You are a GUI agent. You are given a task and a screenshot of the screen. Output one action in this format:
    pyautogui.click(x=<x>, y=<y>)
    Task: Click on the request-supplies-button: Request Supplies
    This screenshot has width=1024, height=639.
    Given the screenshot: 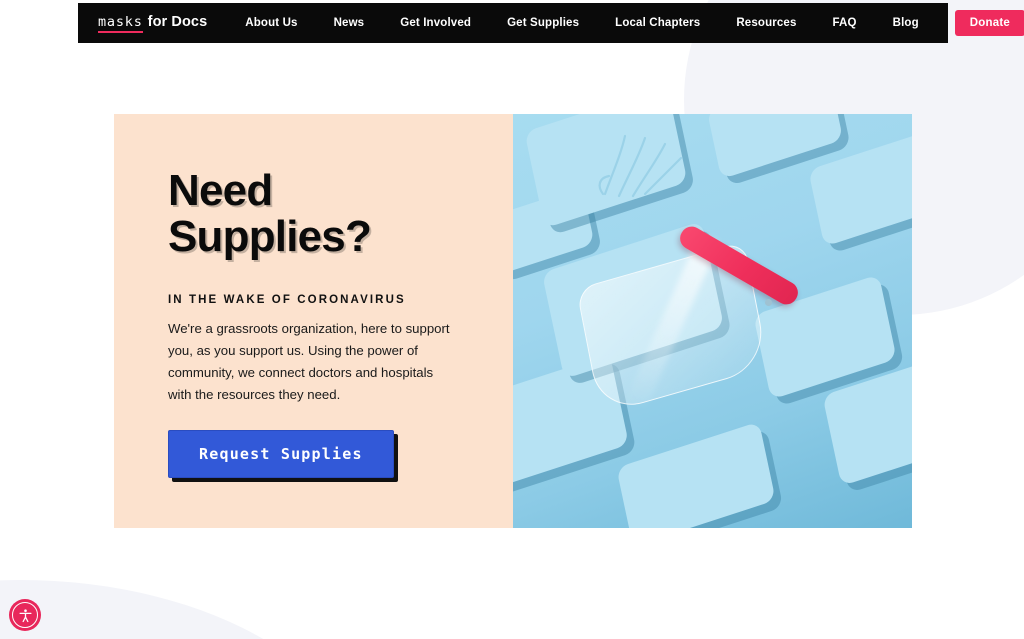 What is the action you would take?
    pyautogui.click(x=281, y=454)
    